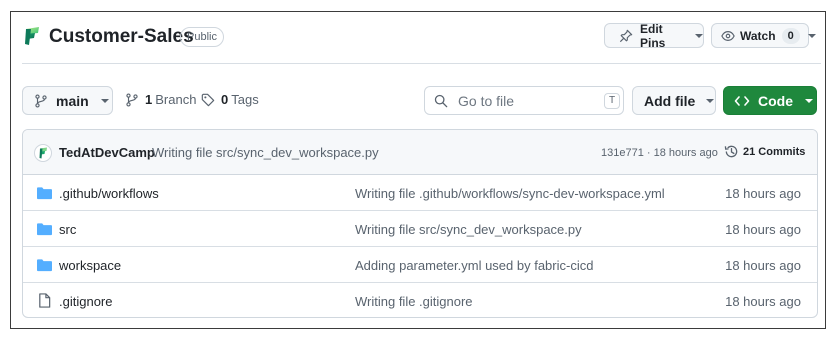 The height and width of the screenshot is (338, 836). What do you see at coordinates (758, 35) in the screenshot?
I see `watch-label: Watch` at bounding box center [758, 35].